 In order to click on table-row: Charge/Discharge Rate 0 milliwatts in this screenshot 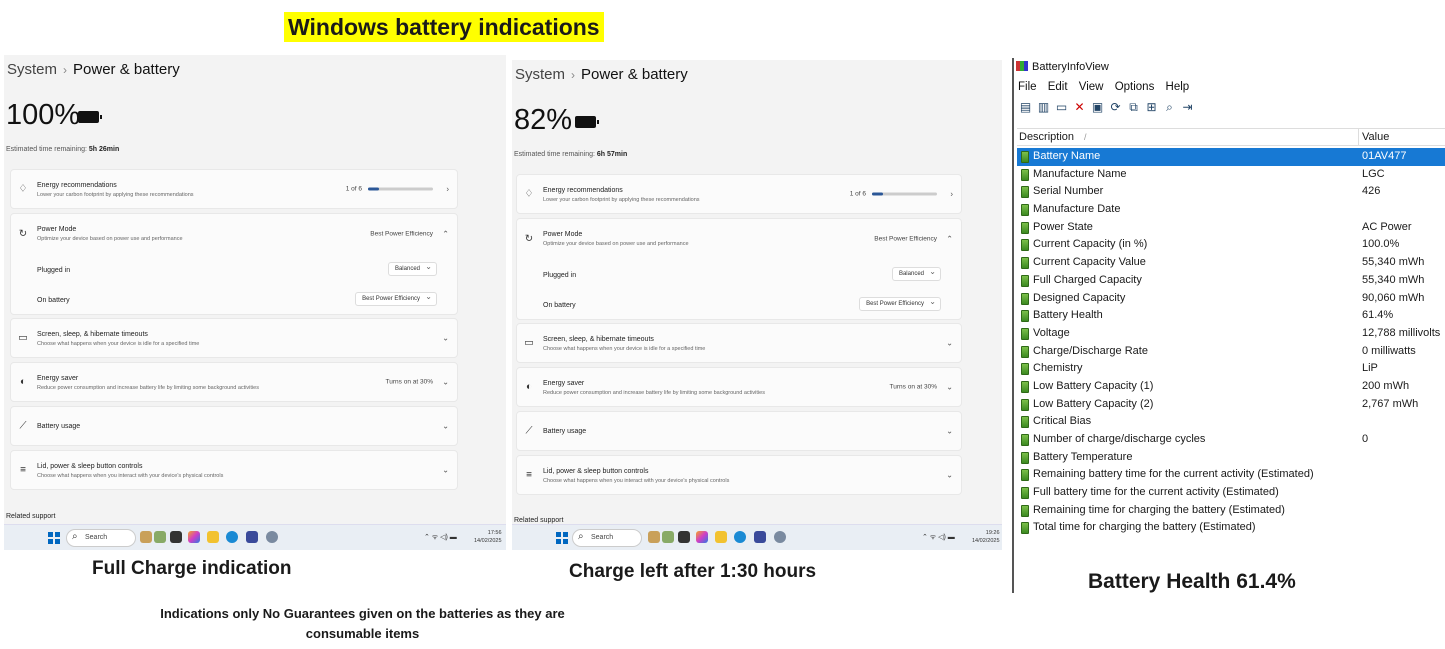, I will do `click(1231, 352)`.